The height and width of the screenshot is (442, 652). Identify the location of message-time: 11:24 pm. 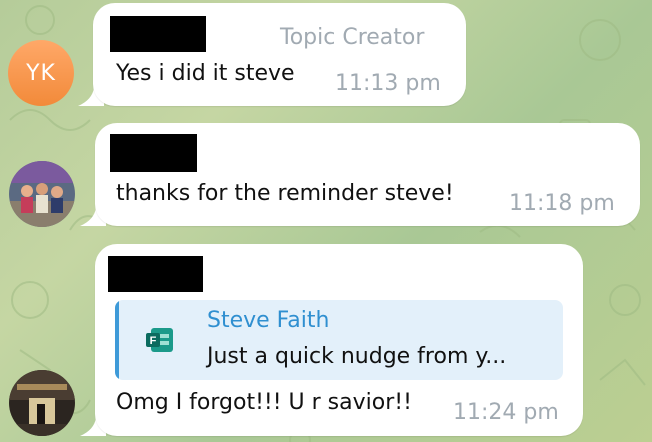
(506, 412).